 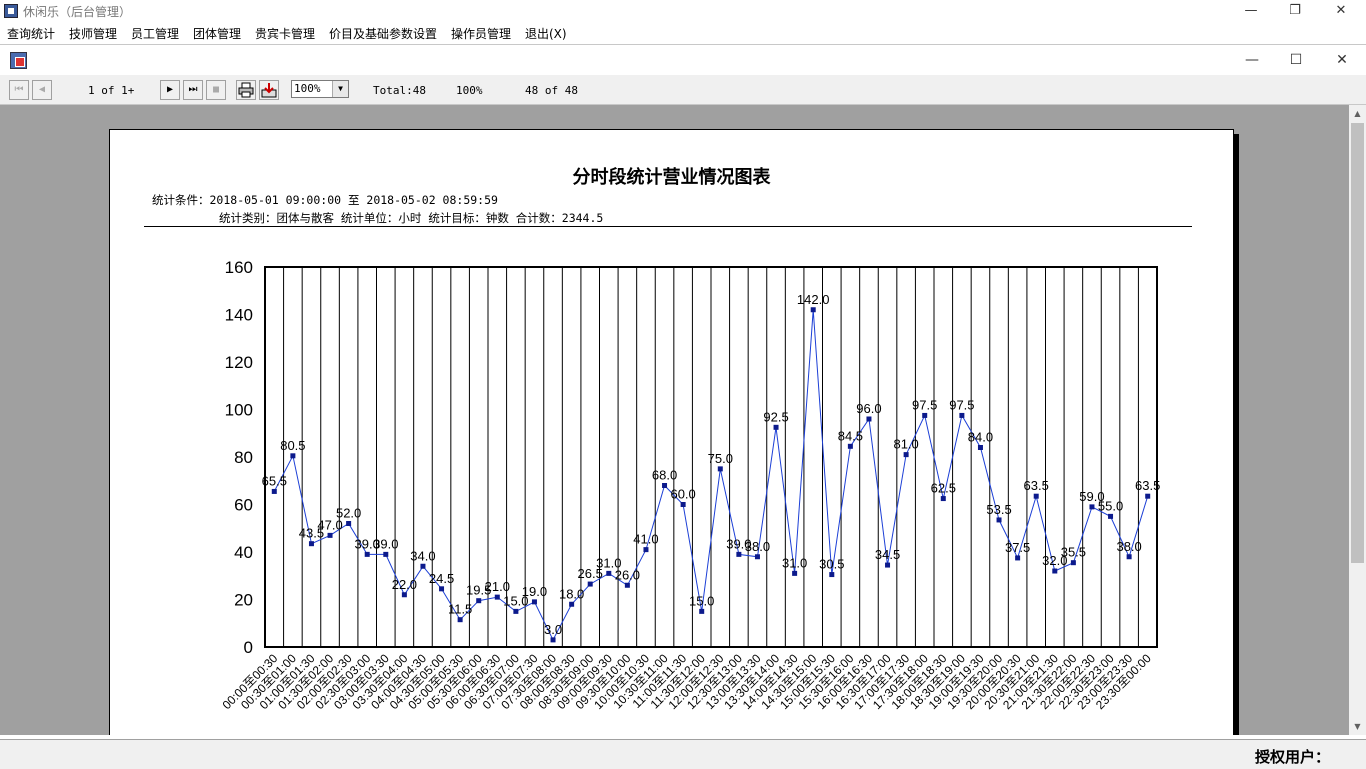 I want to click on zoom-percent: 100%, so click(x=469, y=90).